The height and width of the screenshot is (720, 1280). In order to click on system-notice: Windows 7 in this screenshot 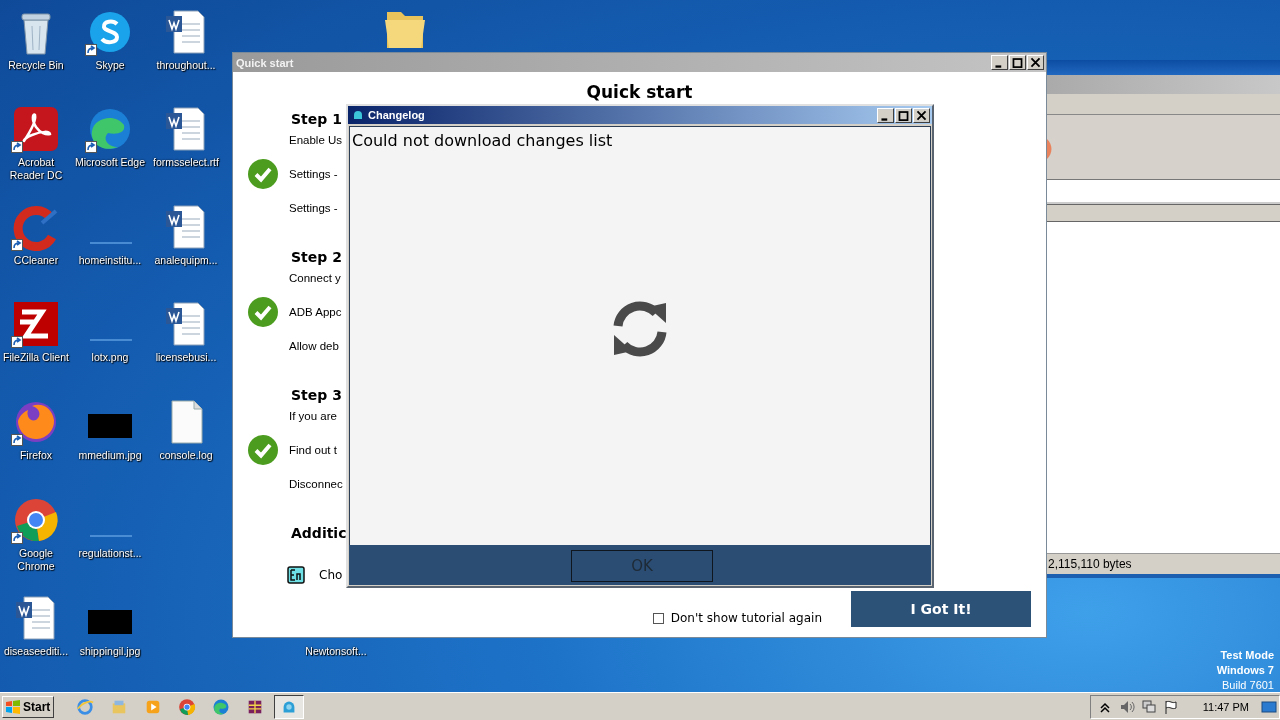, I will do `click(1245, 670)`.